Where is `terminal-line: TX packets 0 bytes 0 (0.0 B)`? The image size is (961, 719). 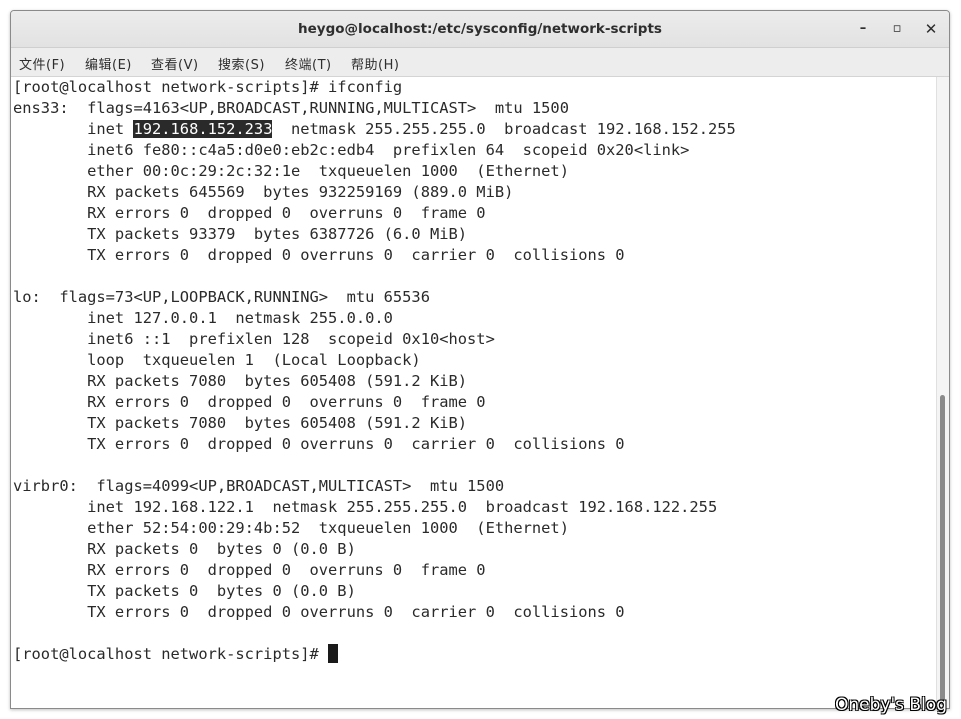 terminal-line: TX packets 0 bytes 0 (0.0 B) is located at coordinates (184, 591).